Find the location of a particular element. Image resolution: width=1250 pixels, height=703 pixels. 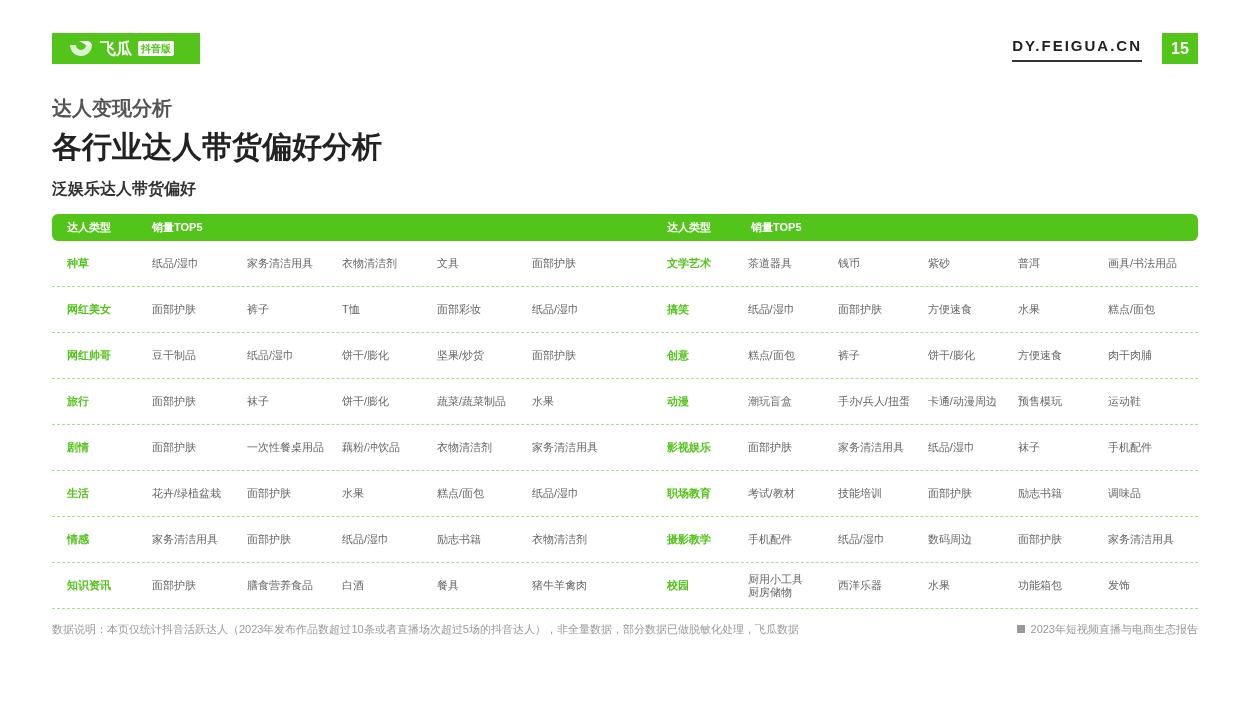

table-cell-text: 坚果/炒货 is located at coordinates (461, 355).